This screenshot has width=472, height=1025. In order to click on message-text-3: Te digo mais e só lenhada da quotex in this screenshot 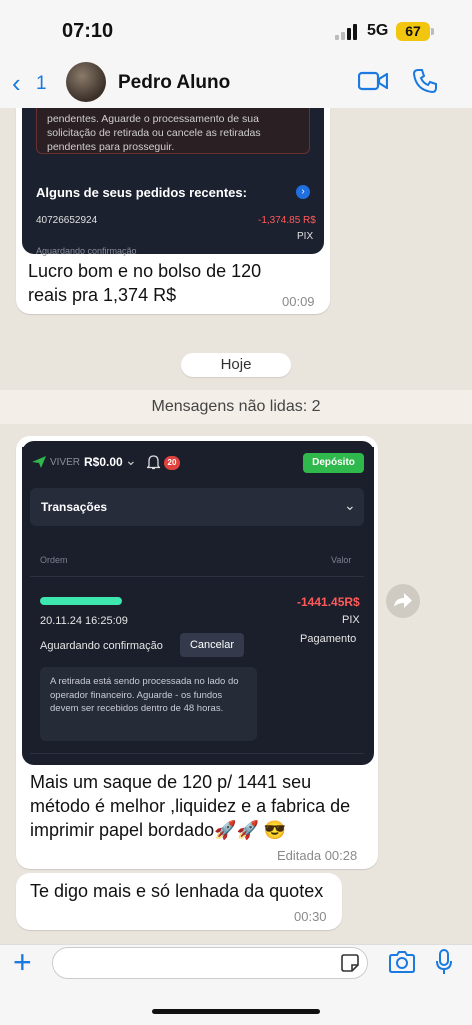, I will do `click(177, 891)`.